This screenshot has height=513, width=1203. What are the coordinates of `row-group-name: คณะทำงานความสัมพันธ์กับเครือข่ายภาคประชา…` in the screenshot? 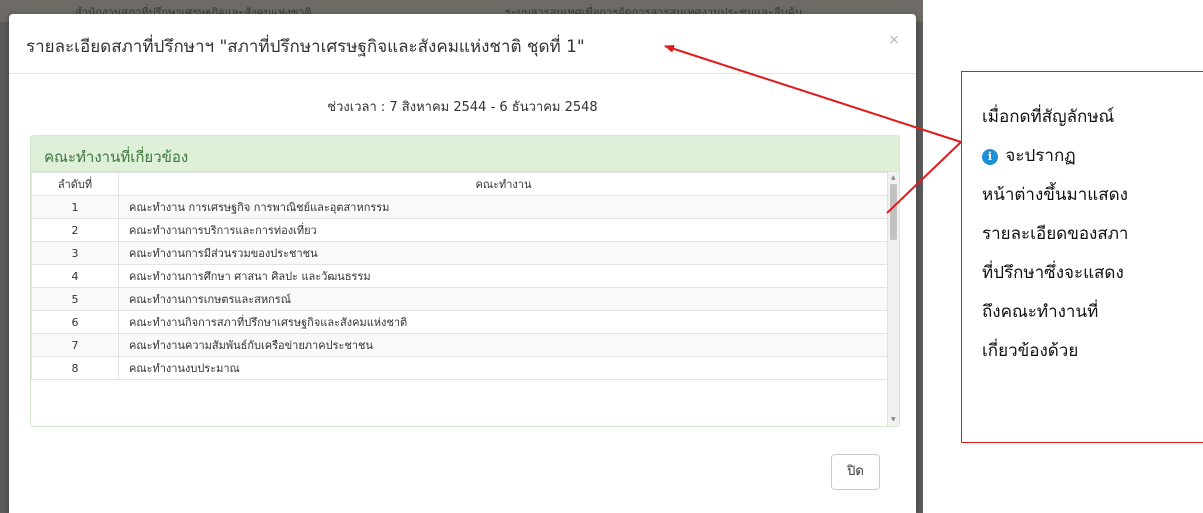 It's located at (503, 345).